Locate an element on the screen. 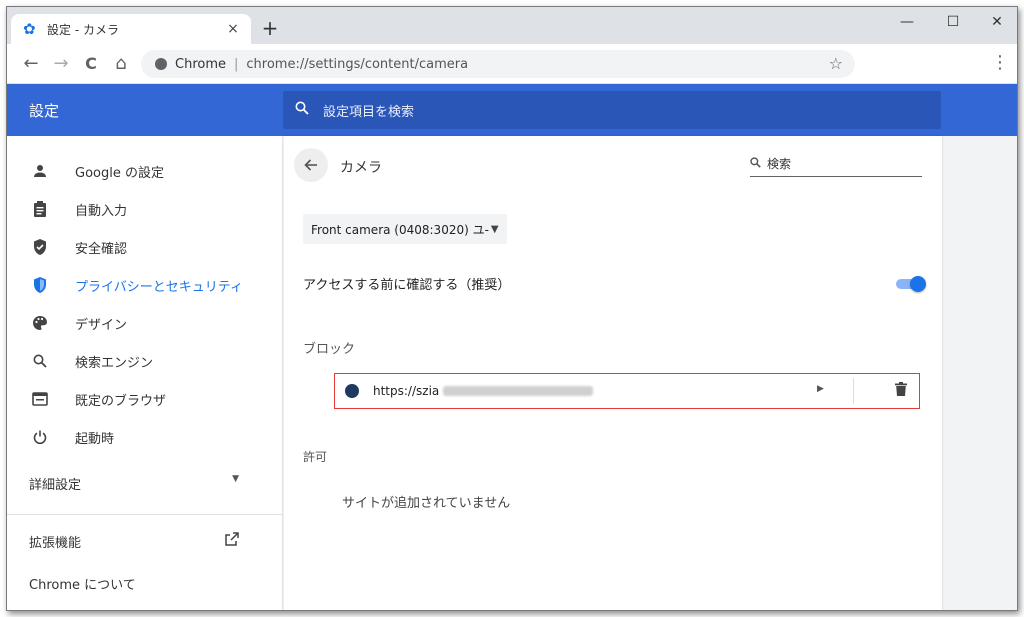 The height and width of the screenshot is (617, 1024). chrome-icon is located at coordinates (161, 64).